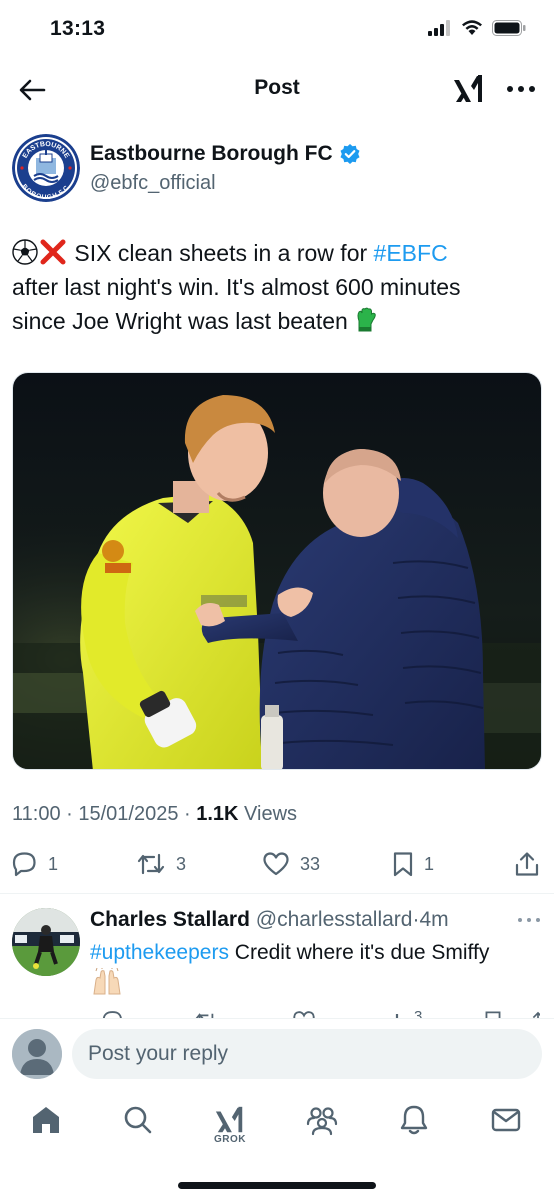 The width and height of the screenshot is (554, 1200). What do you see at coordinates (322, 1121) in the screenshot?
I see `communities-icon` at bounding box center [322, 1121].